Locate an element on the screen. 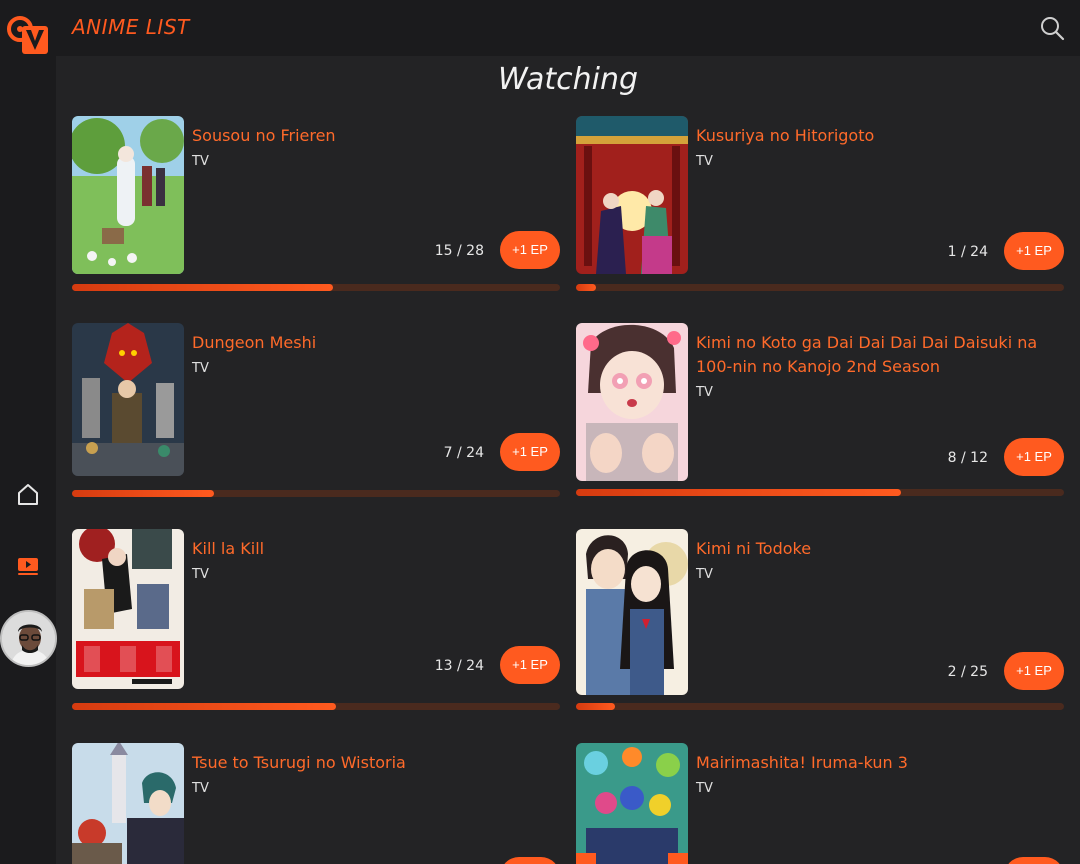  anime-title: Sousou no Frieren is located at coordinates (374, 136).